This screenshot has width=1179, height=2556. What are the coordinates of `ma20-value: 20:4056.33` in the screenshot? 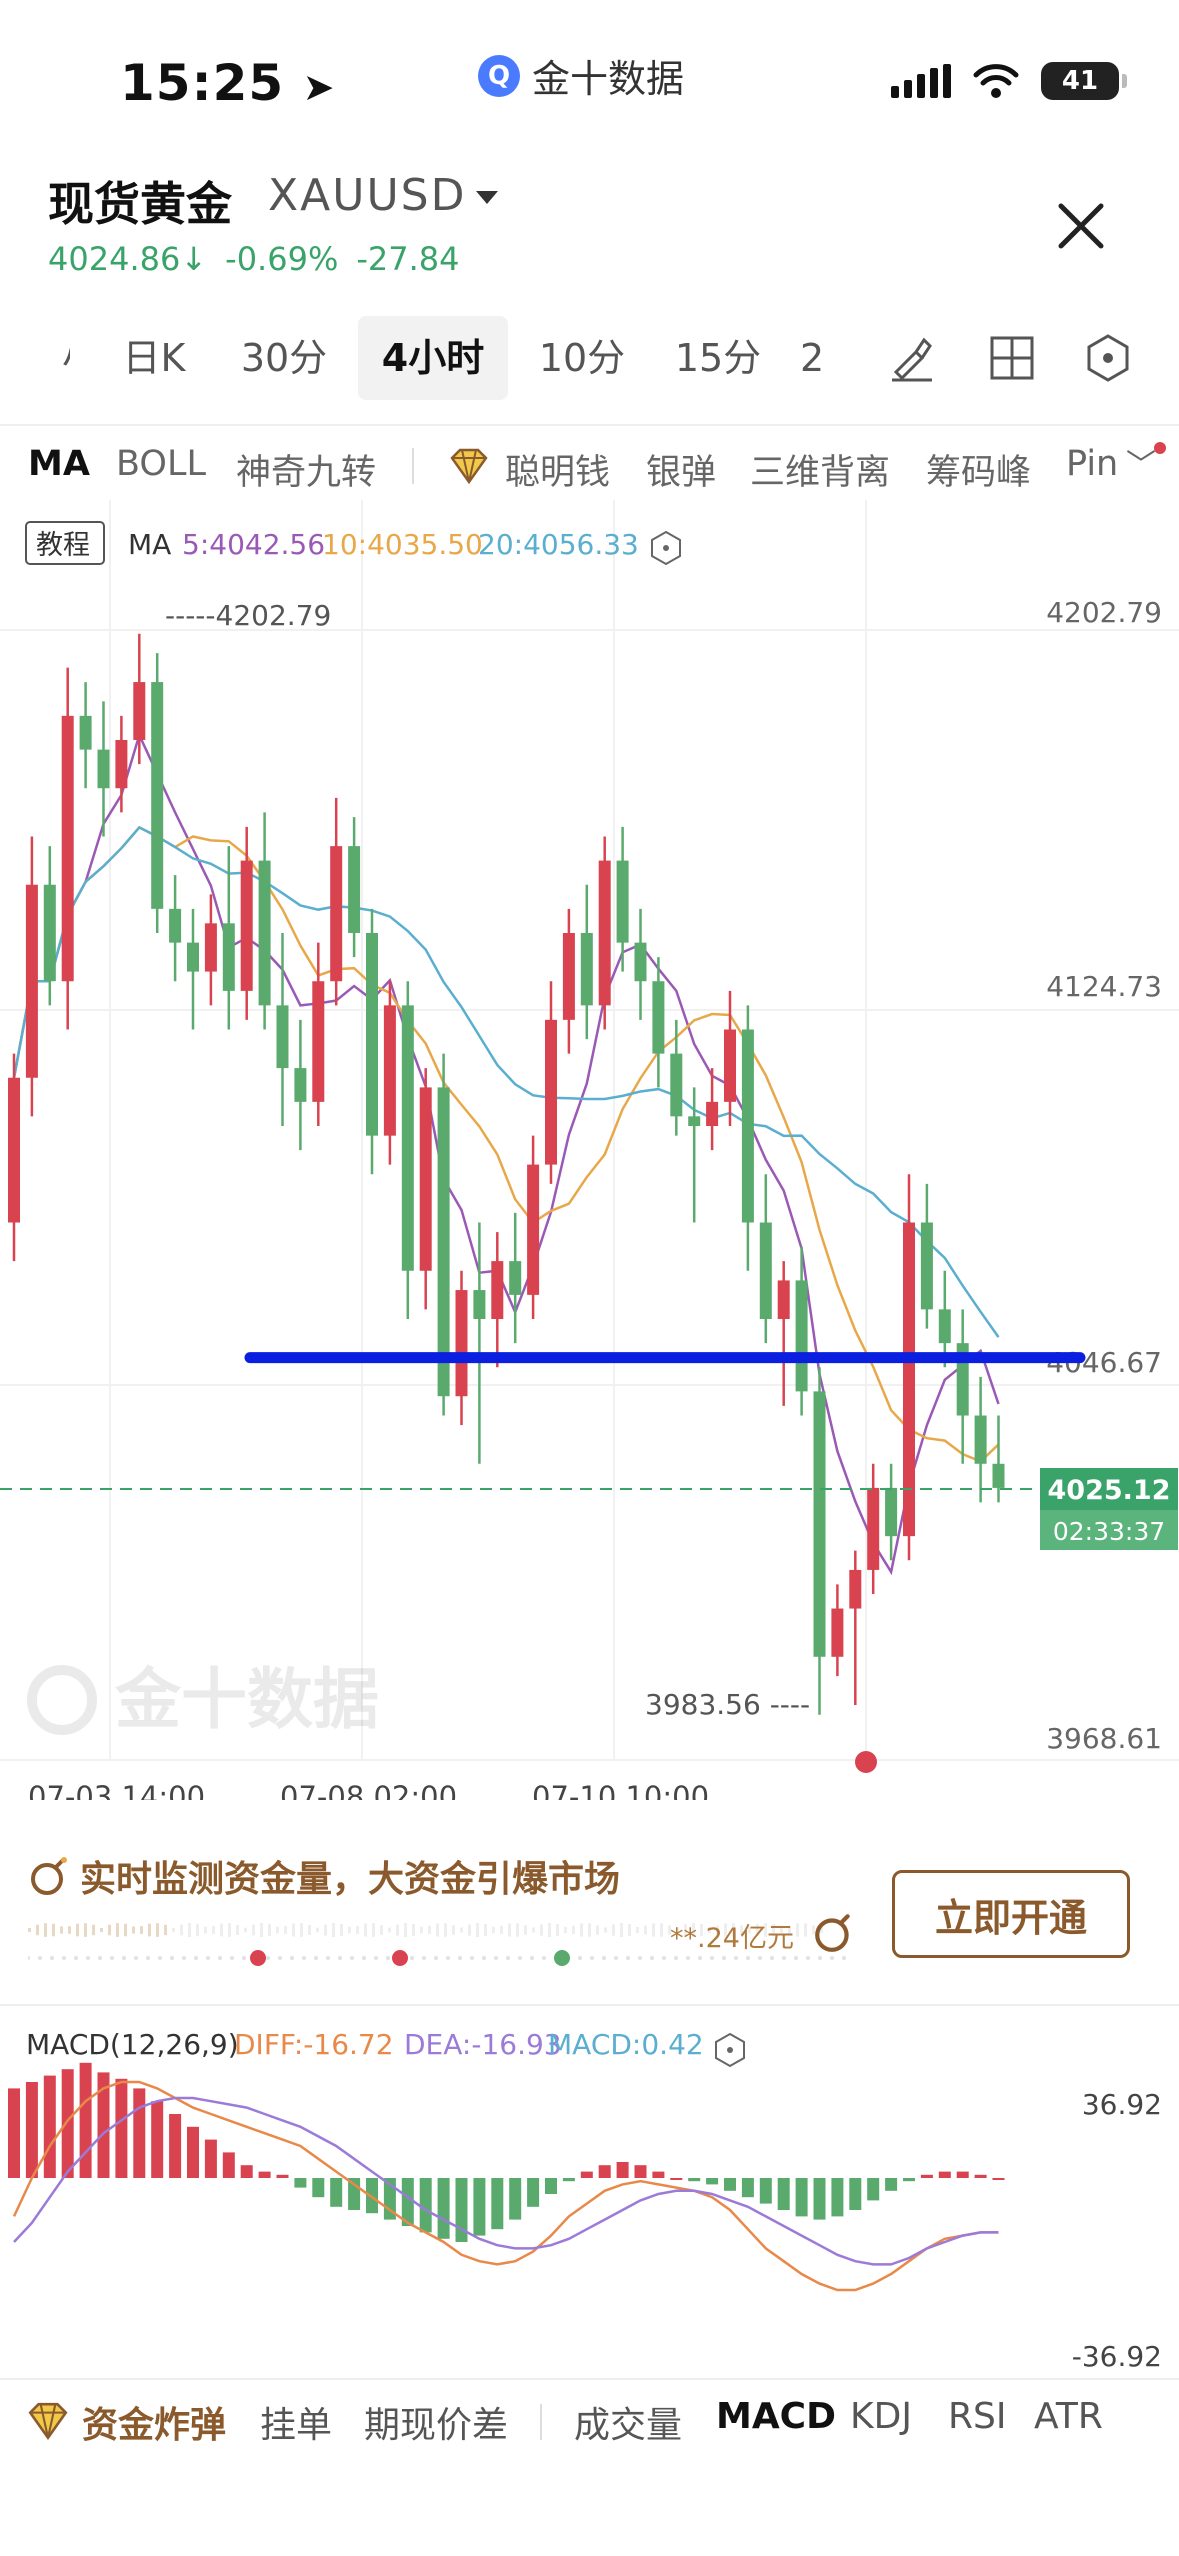 It's located at (558, 544).